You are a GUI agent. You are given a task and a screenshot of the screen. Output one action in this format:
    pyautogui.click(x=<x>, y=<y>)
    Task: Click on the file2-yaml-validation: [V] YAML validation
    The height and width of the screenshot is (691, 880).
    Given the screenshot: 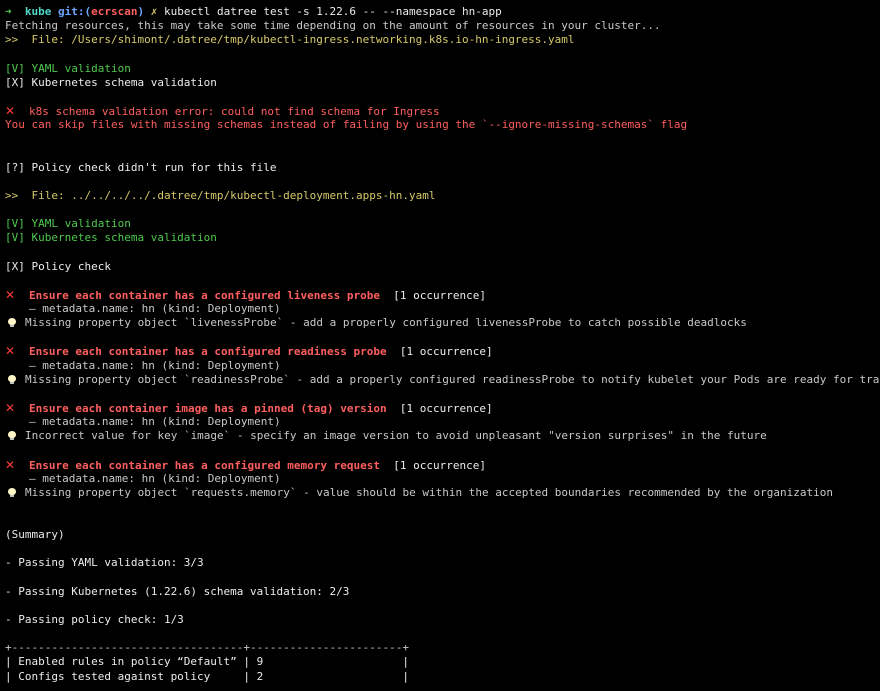 What is the action you would take?
    pyautogui.click(x=68, y=224)
    